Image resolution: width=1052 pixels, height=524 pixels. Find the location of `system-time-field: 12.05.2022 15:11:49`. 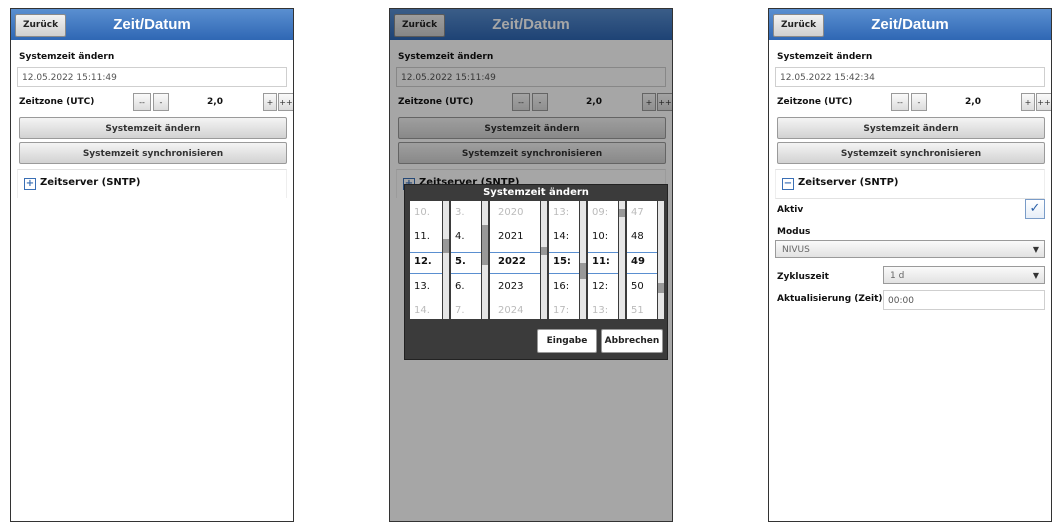

system-time-field: 12.05.2022 15:11:49 is located at coordinates (152, 77).